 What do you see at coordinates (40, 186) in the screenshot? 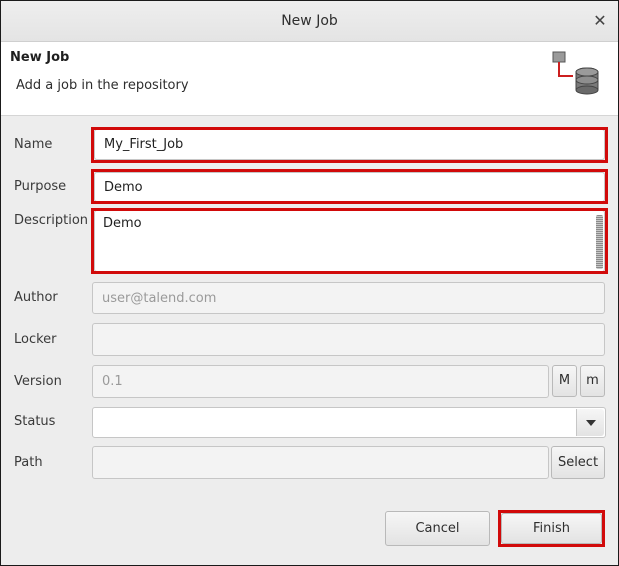
I see `purpose-label: Purpose` at bounding box center [40, 186].